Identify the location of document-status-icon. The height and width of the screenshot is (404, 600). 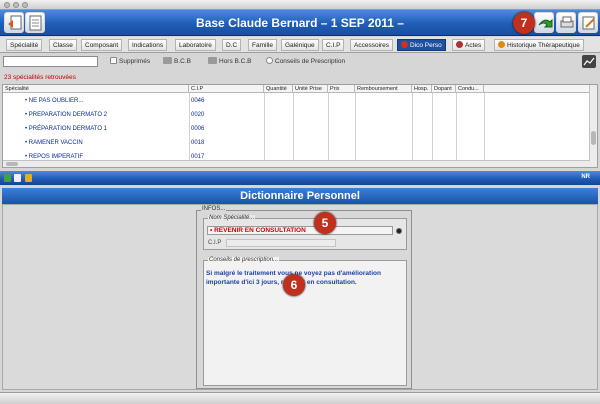
(17, 178).